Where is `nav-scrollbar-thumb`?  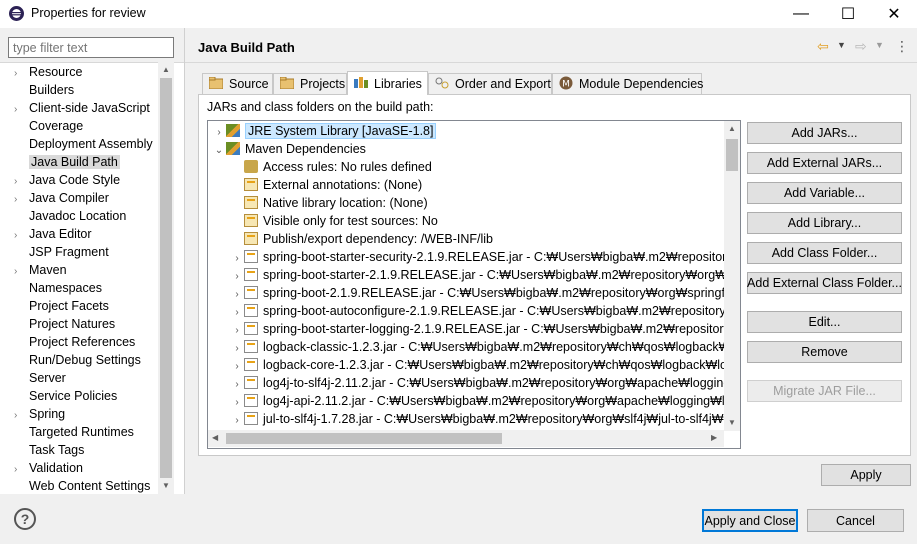
nav-scrollbar-thumb is located at coordinates (166, 278).